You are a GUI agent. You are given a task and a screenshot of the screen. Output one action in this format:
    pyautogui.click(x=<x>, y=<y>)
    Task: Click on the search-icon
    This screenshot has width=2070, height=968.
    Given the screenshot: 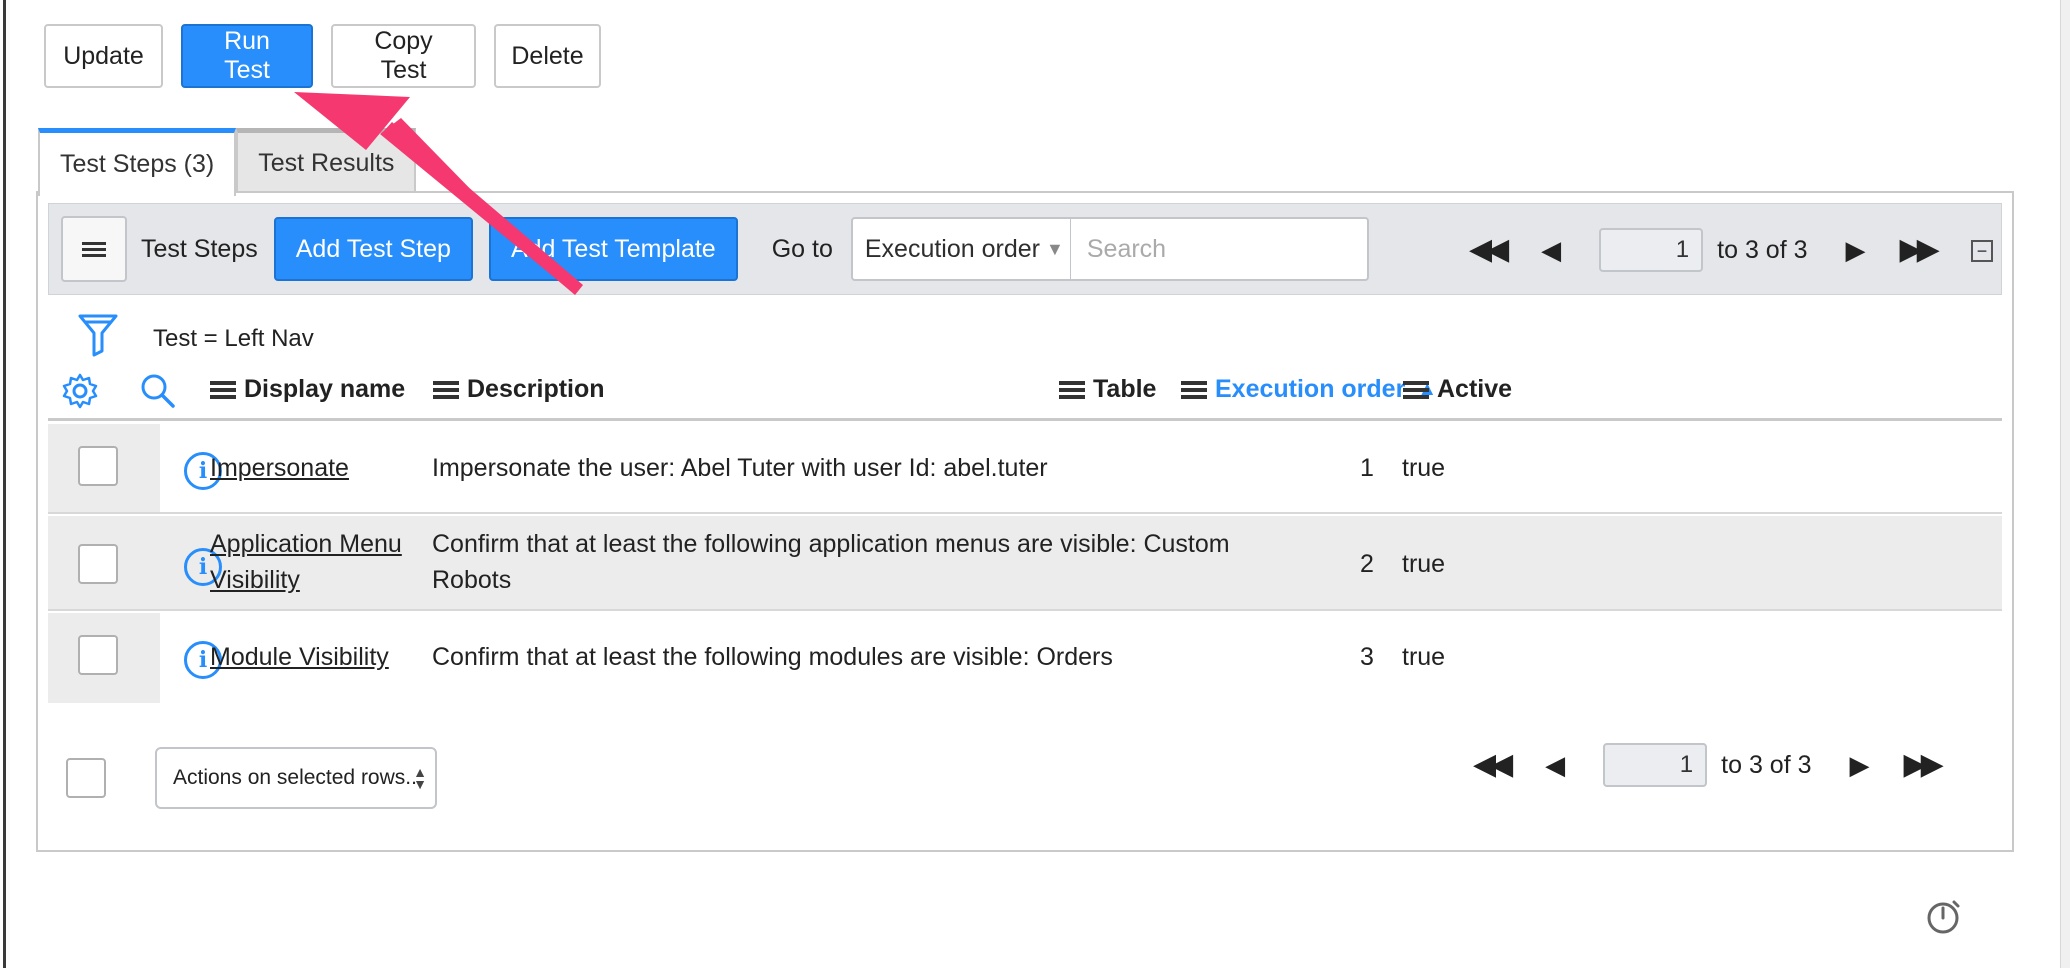 What is the action you would take?
    pyautogui.click(x=158, y=391)
    